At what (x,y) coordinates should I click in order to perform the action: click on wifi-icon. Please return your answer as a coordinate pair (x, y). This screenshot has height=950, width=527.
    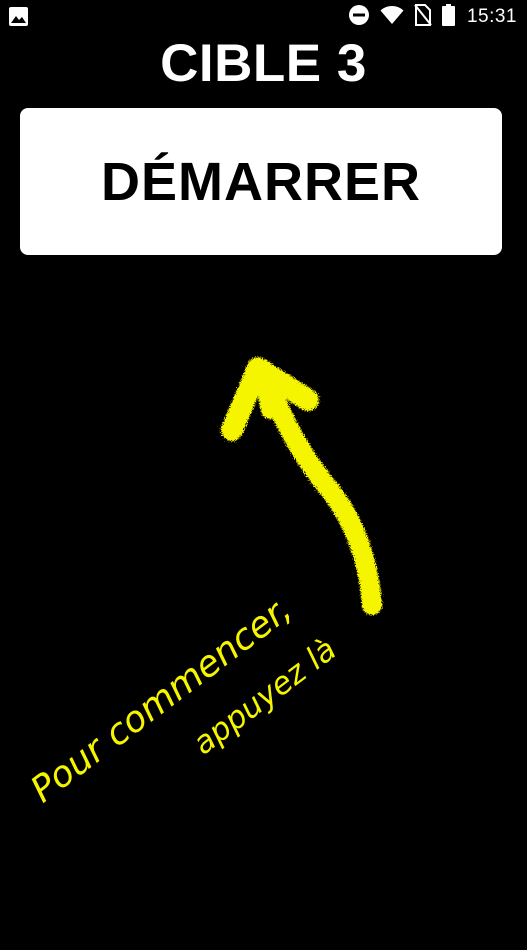
    Looking at the image, I should click on (392, 17).